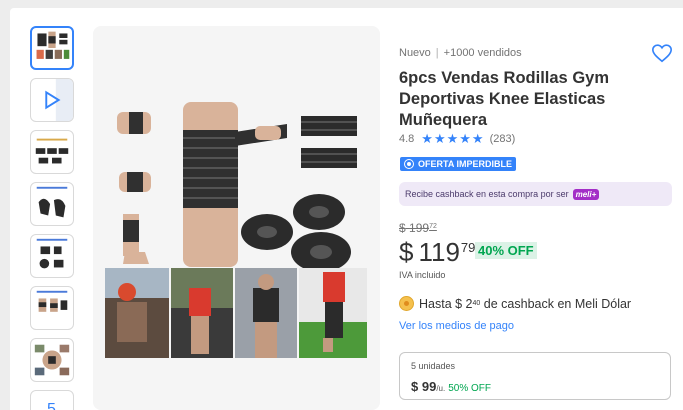  I want to click on play-icon, so click(59, 100).